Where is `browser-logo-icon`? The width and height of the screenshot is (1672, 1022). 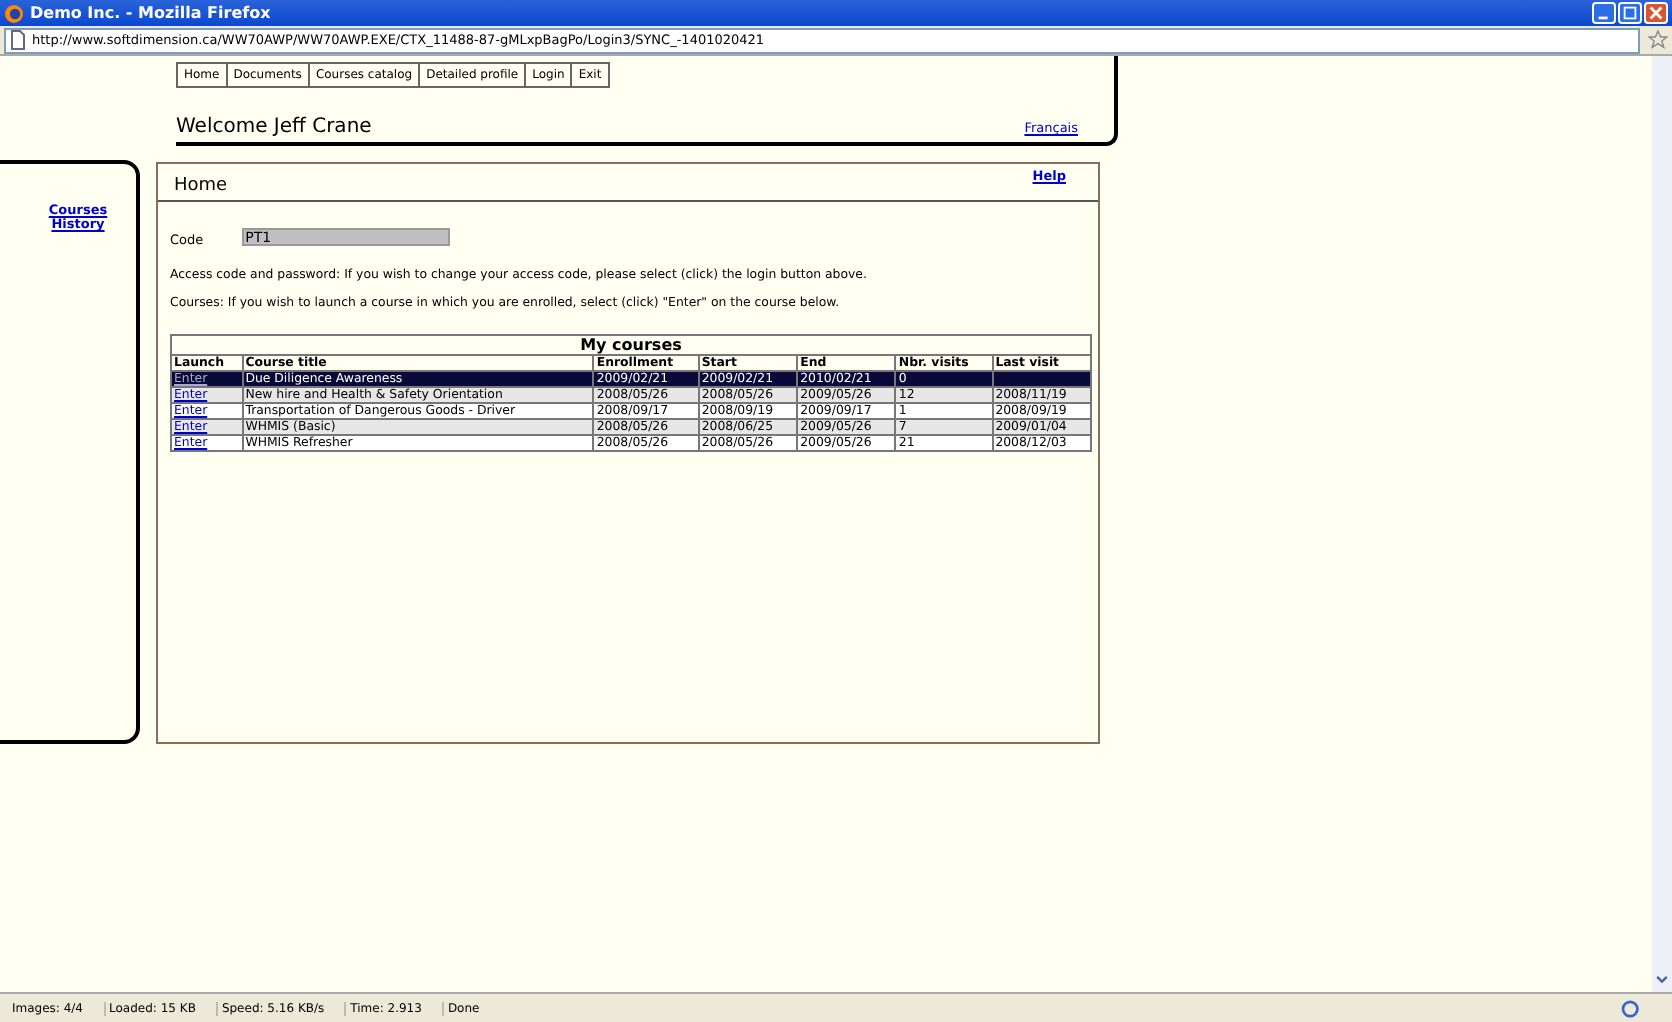 browser-logo-icon is located at coordinates (14, 13).